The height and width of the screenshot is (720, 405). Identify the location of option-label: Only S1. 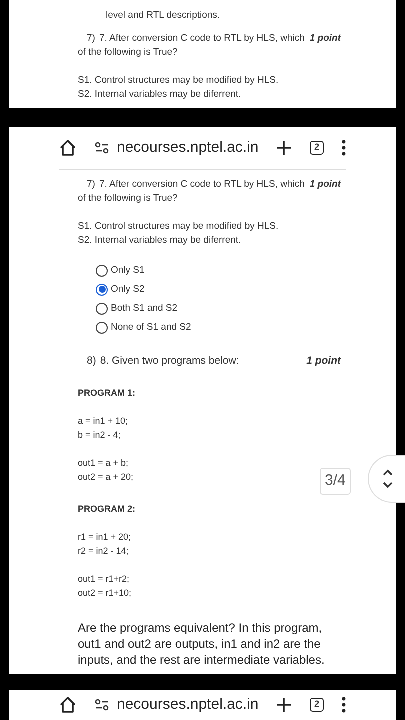
(128, 271).